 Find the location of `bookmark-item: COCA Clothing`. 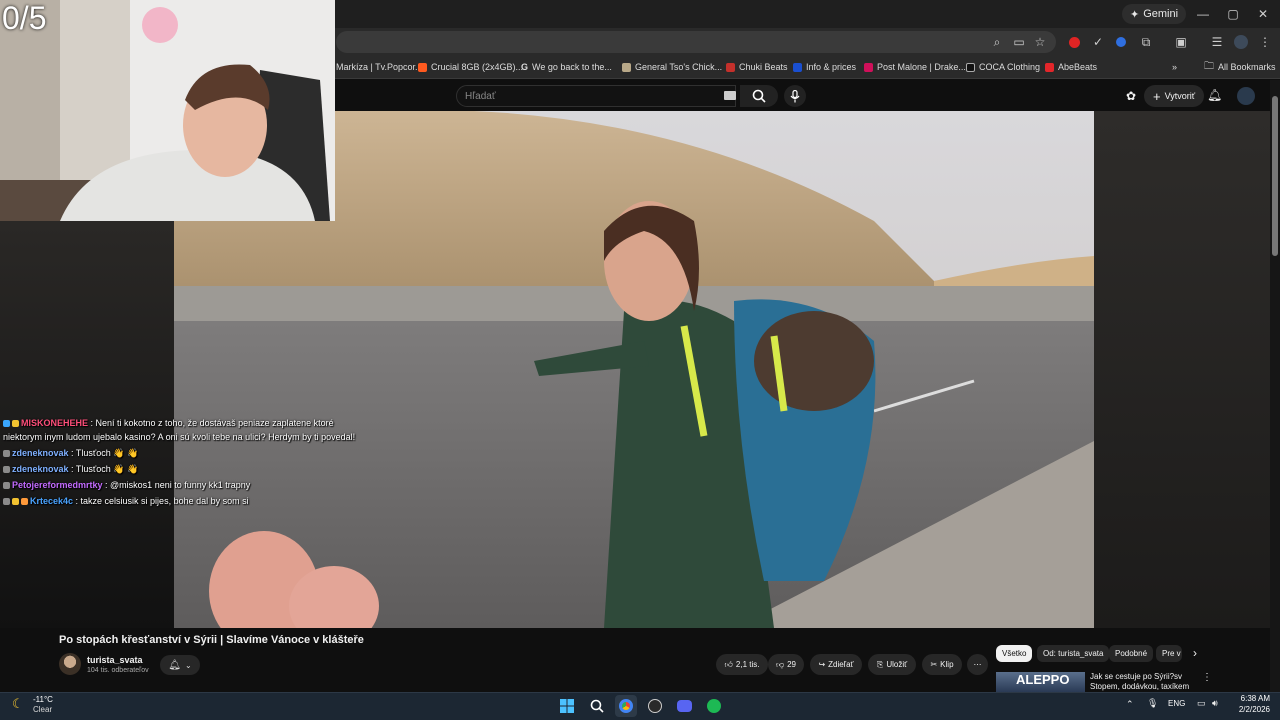

bookmark-item: COCA Clothing is located at coordinates (1003, 67).